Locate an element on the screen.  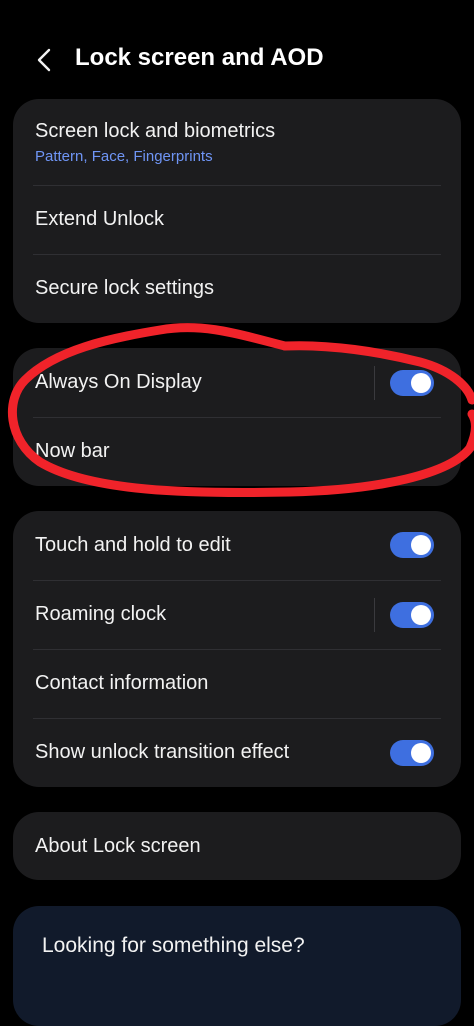
contact-information-label: Contact information is located at coordinates (122, 683).